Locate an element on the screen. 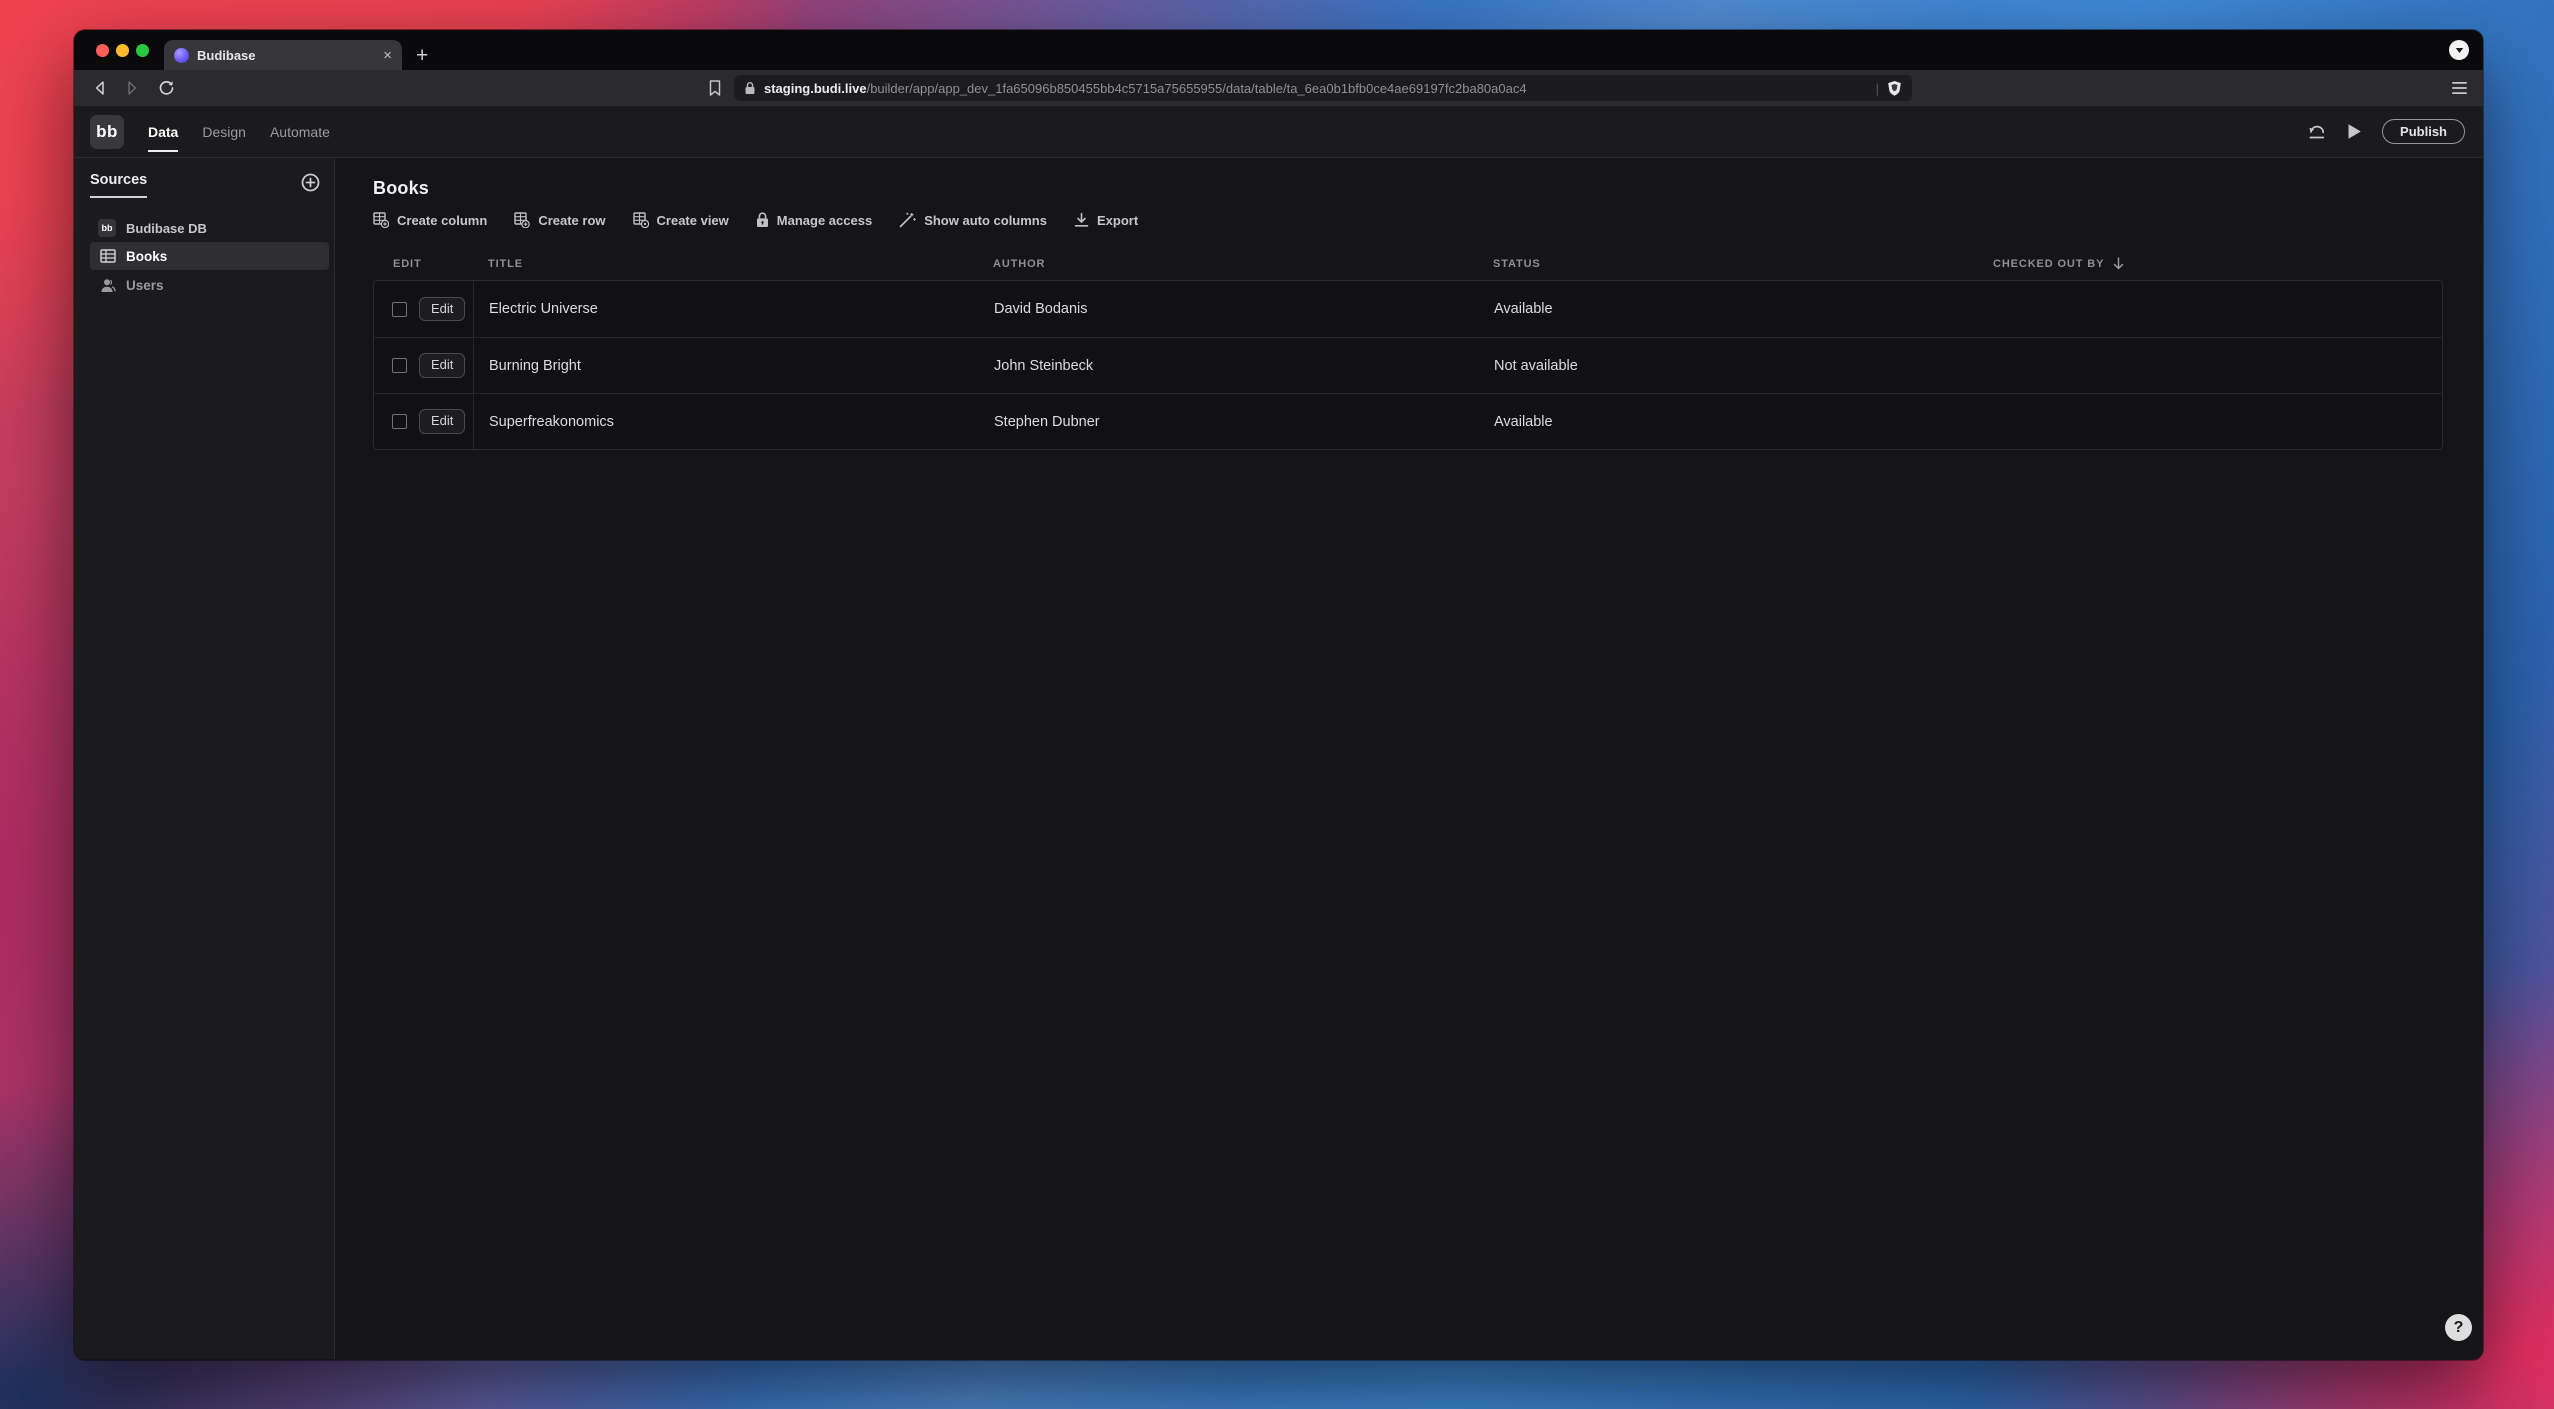 Image resolution: width=2554 pixels, height=1409 pixels. sidebar-books-label: Books is located at coordinates (147, 256).